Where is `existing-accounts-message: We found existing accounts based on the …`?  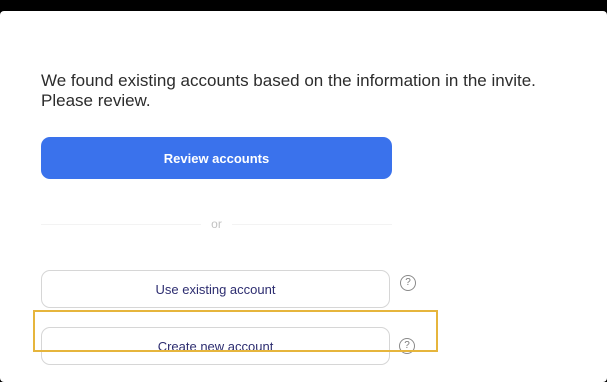 existing-accounts-message: We found existing accounts based on the … is located at coordinates (288, 90).